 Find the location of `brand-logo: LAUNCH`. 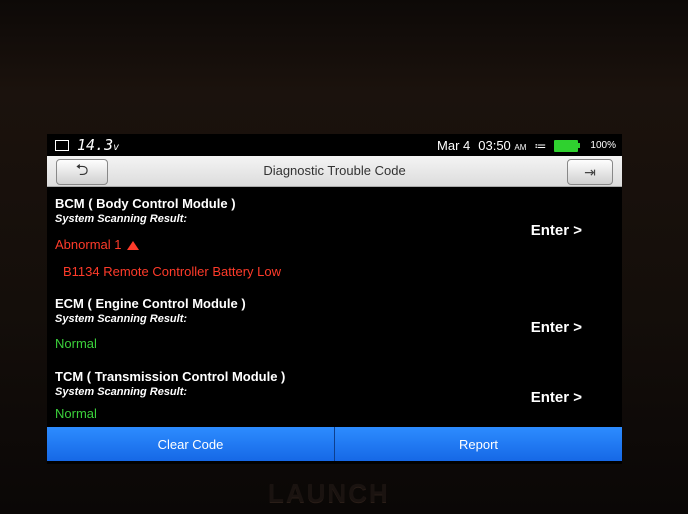

brand-logo: LAUNCH is located at coordinates (329, 493).